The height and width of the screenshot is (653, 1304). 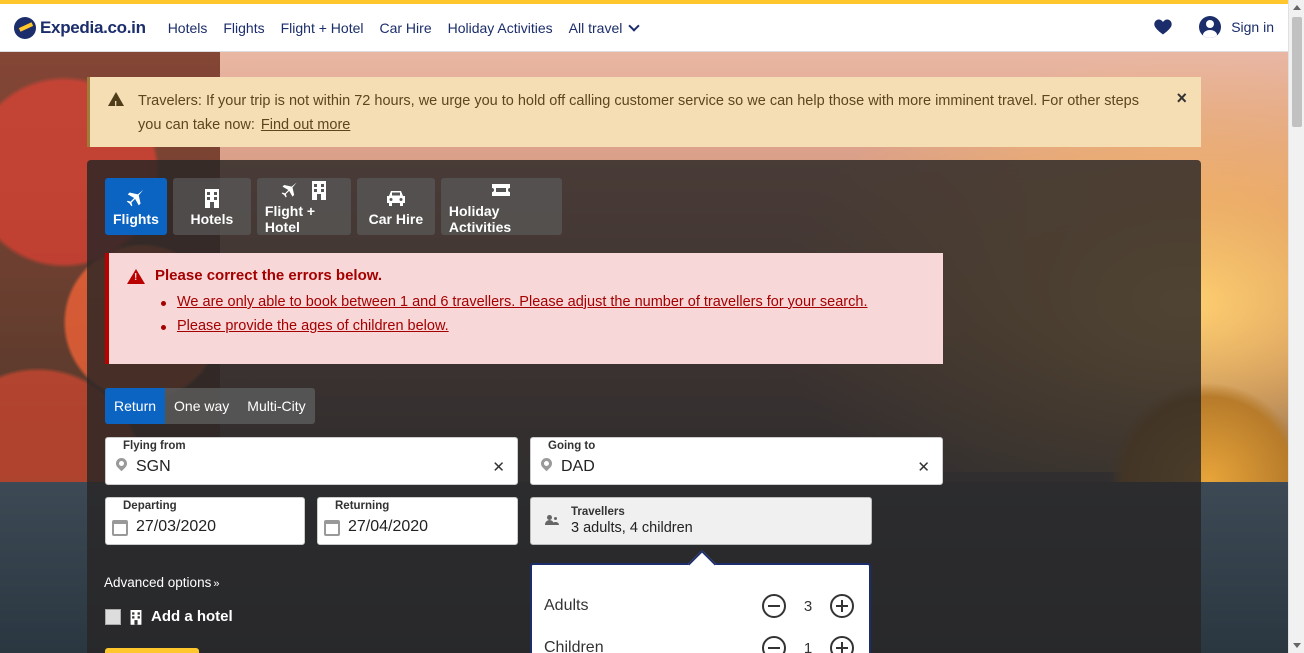 I want to click on tab-label: Car Hire, so click(x=396, y=218).